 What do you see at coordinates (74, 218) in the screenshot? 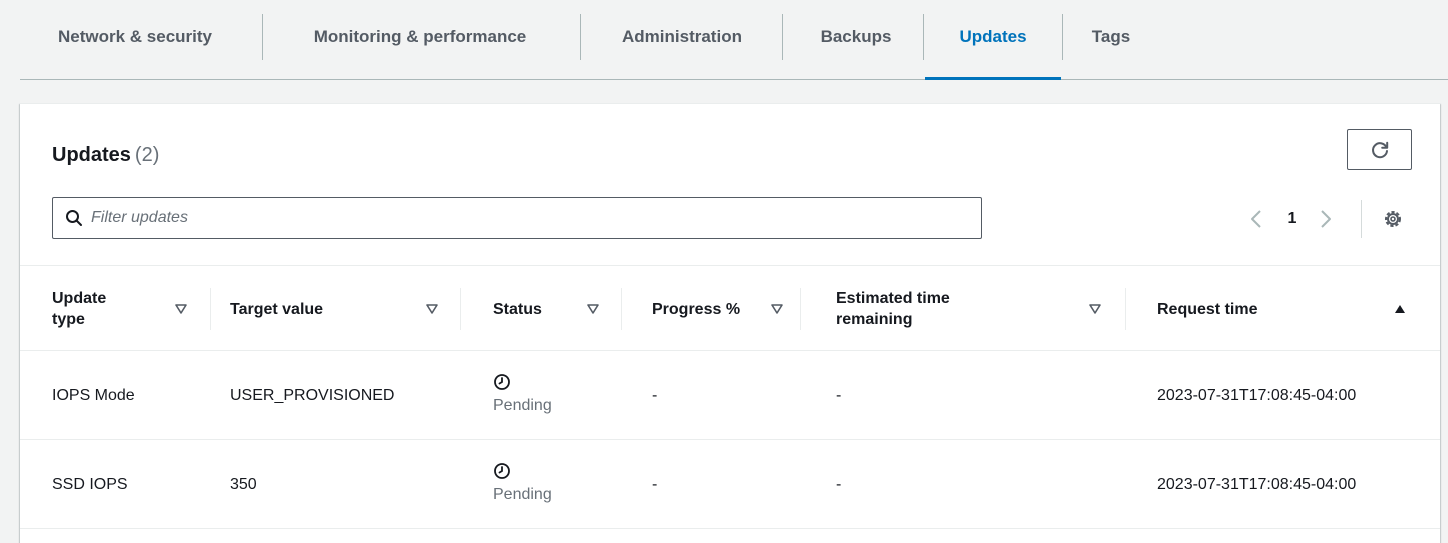
I see `search-icon` at bounding box center [74, 218].